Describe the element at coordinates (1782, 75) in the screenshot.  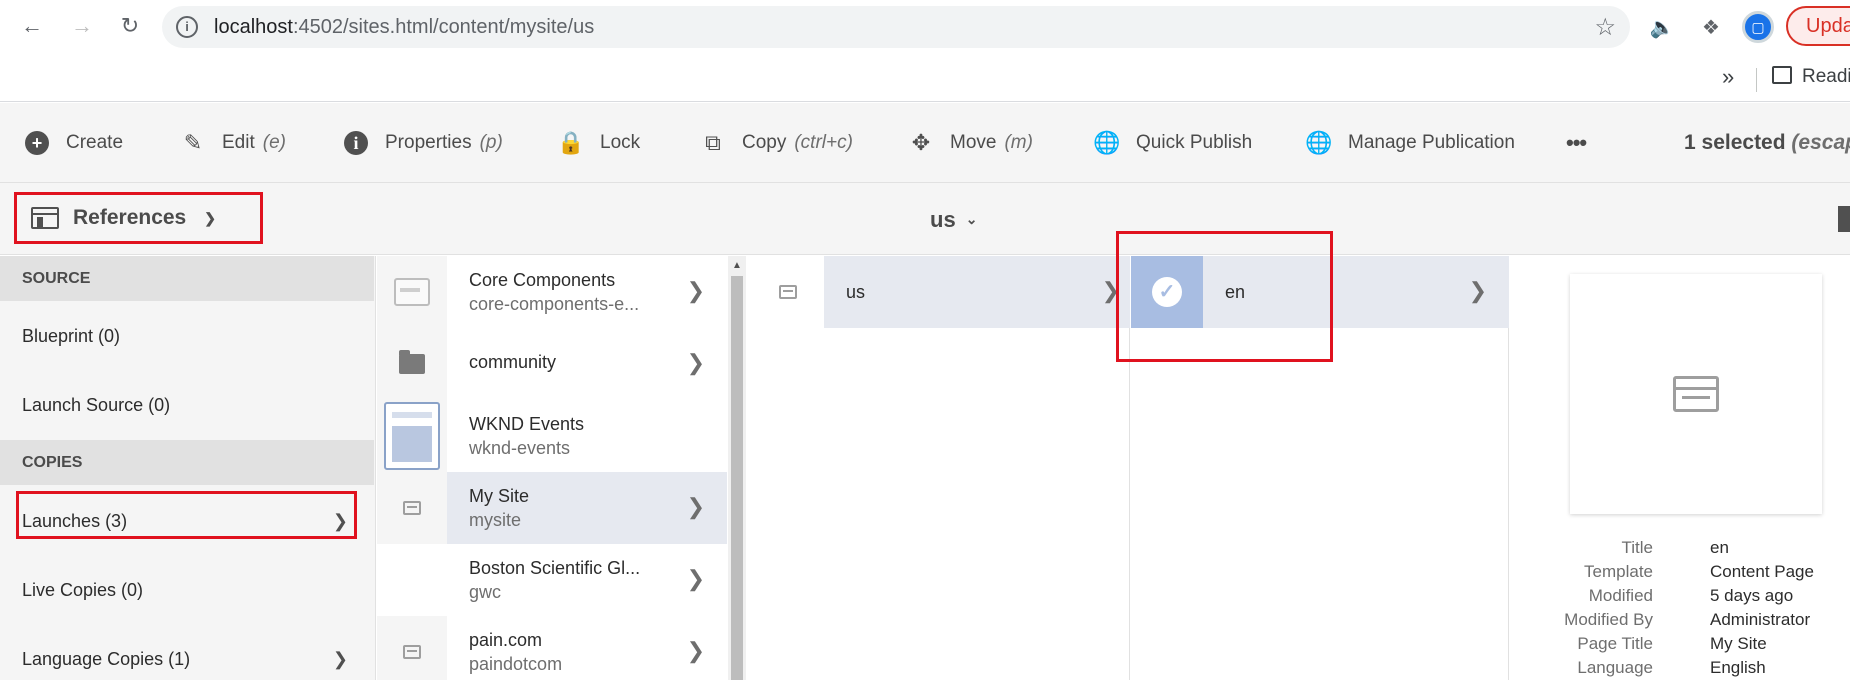
I see `reading-list-icon` at that location.